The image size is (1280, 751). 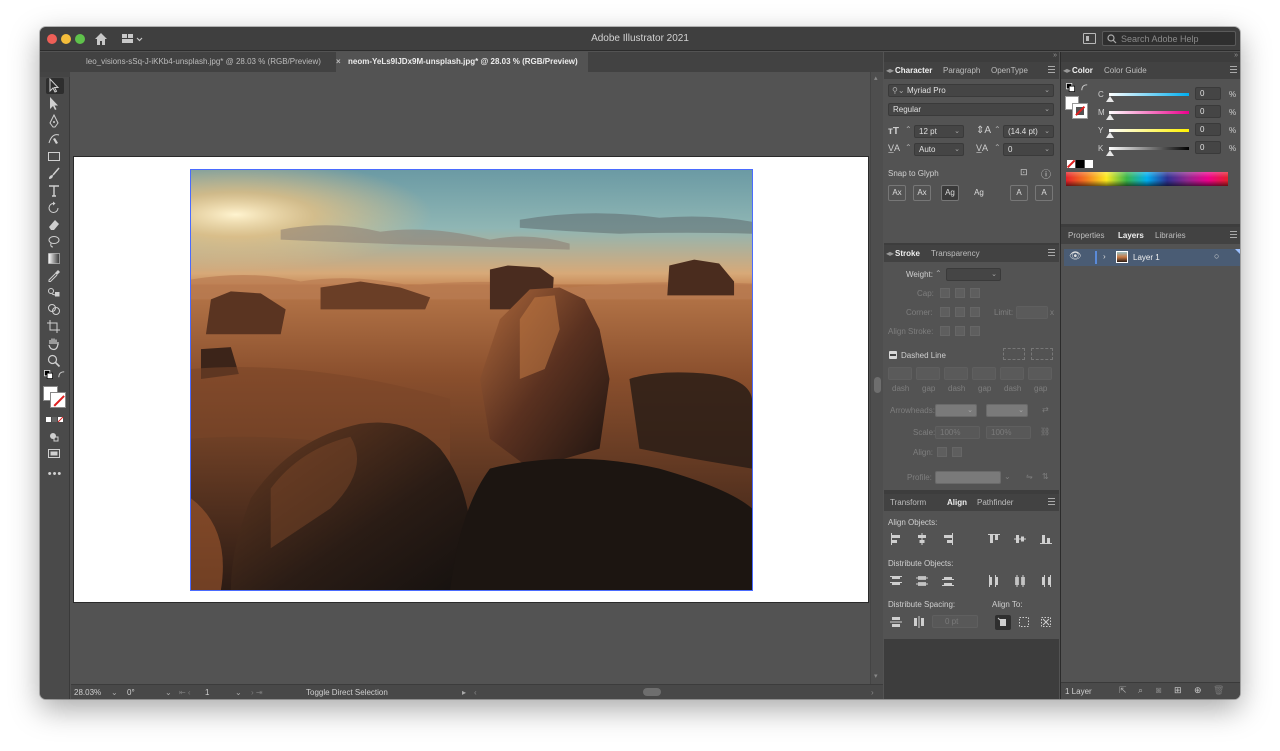 What do you see at coordinates (908, 147) in the screenshot?
I see `kerning-stepper-icon: ⌃` at bounding box center [908, 147].